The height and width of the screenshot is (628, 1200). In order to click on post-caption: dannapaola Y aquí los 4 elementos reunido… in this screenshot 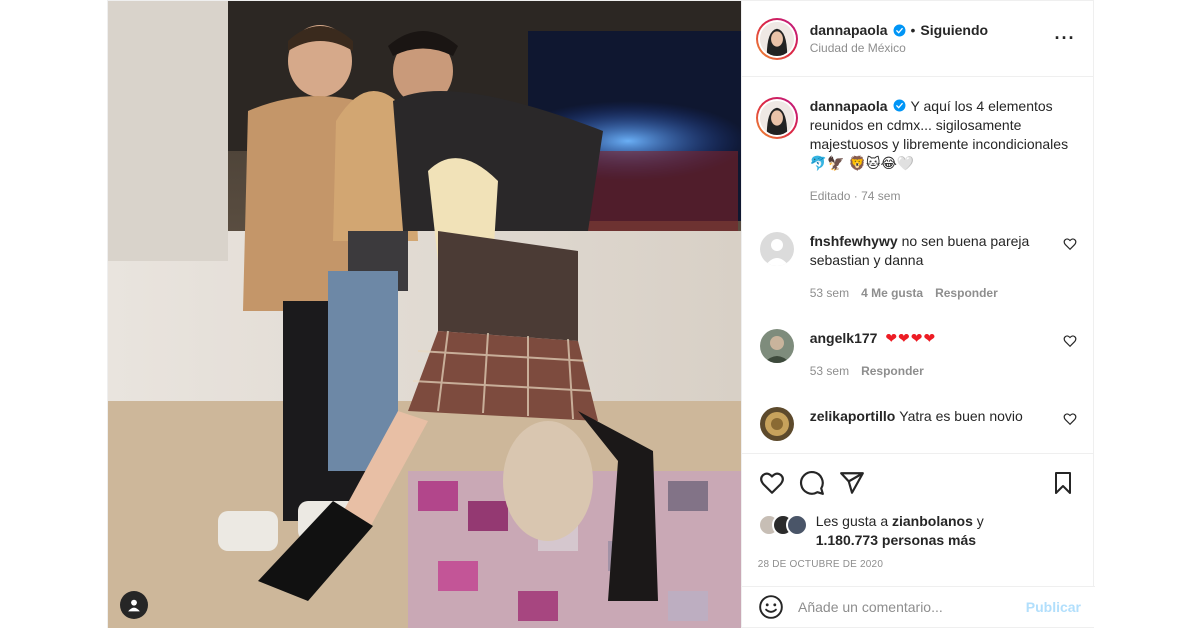, I will do `click(916, 151)`.